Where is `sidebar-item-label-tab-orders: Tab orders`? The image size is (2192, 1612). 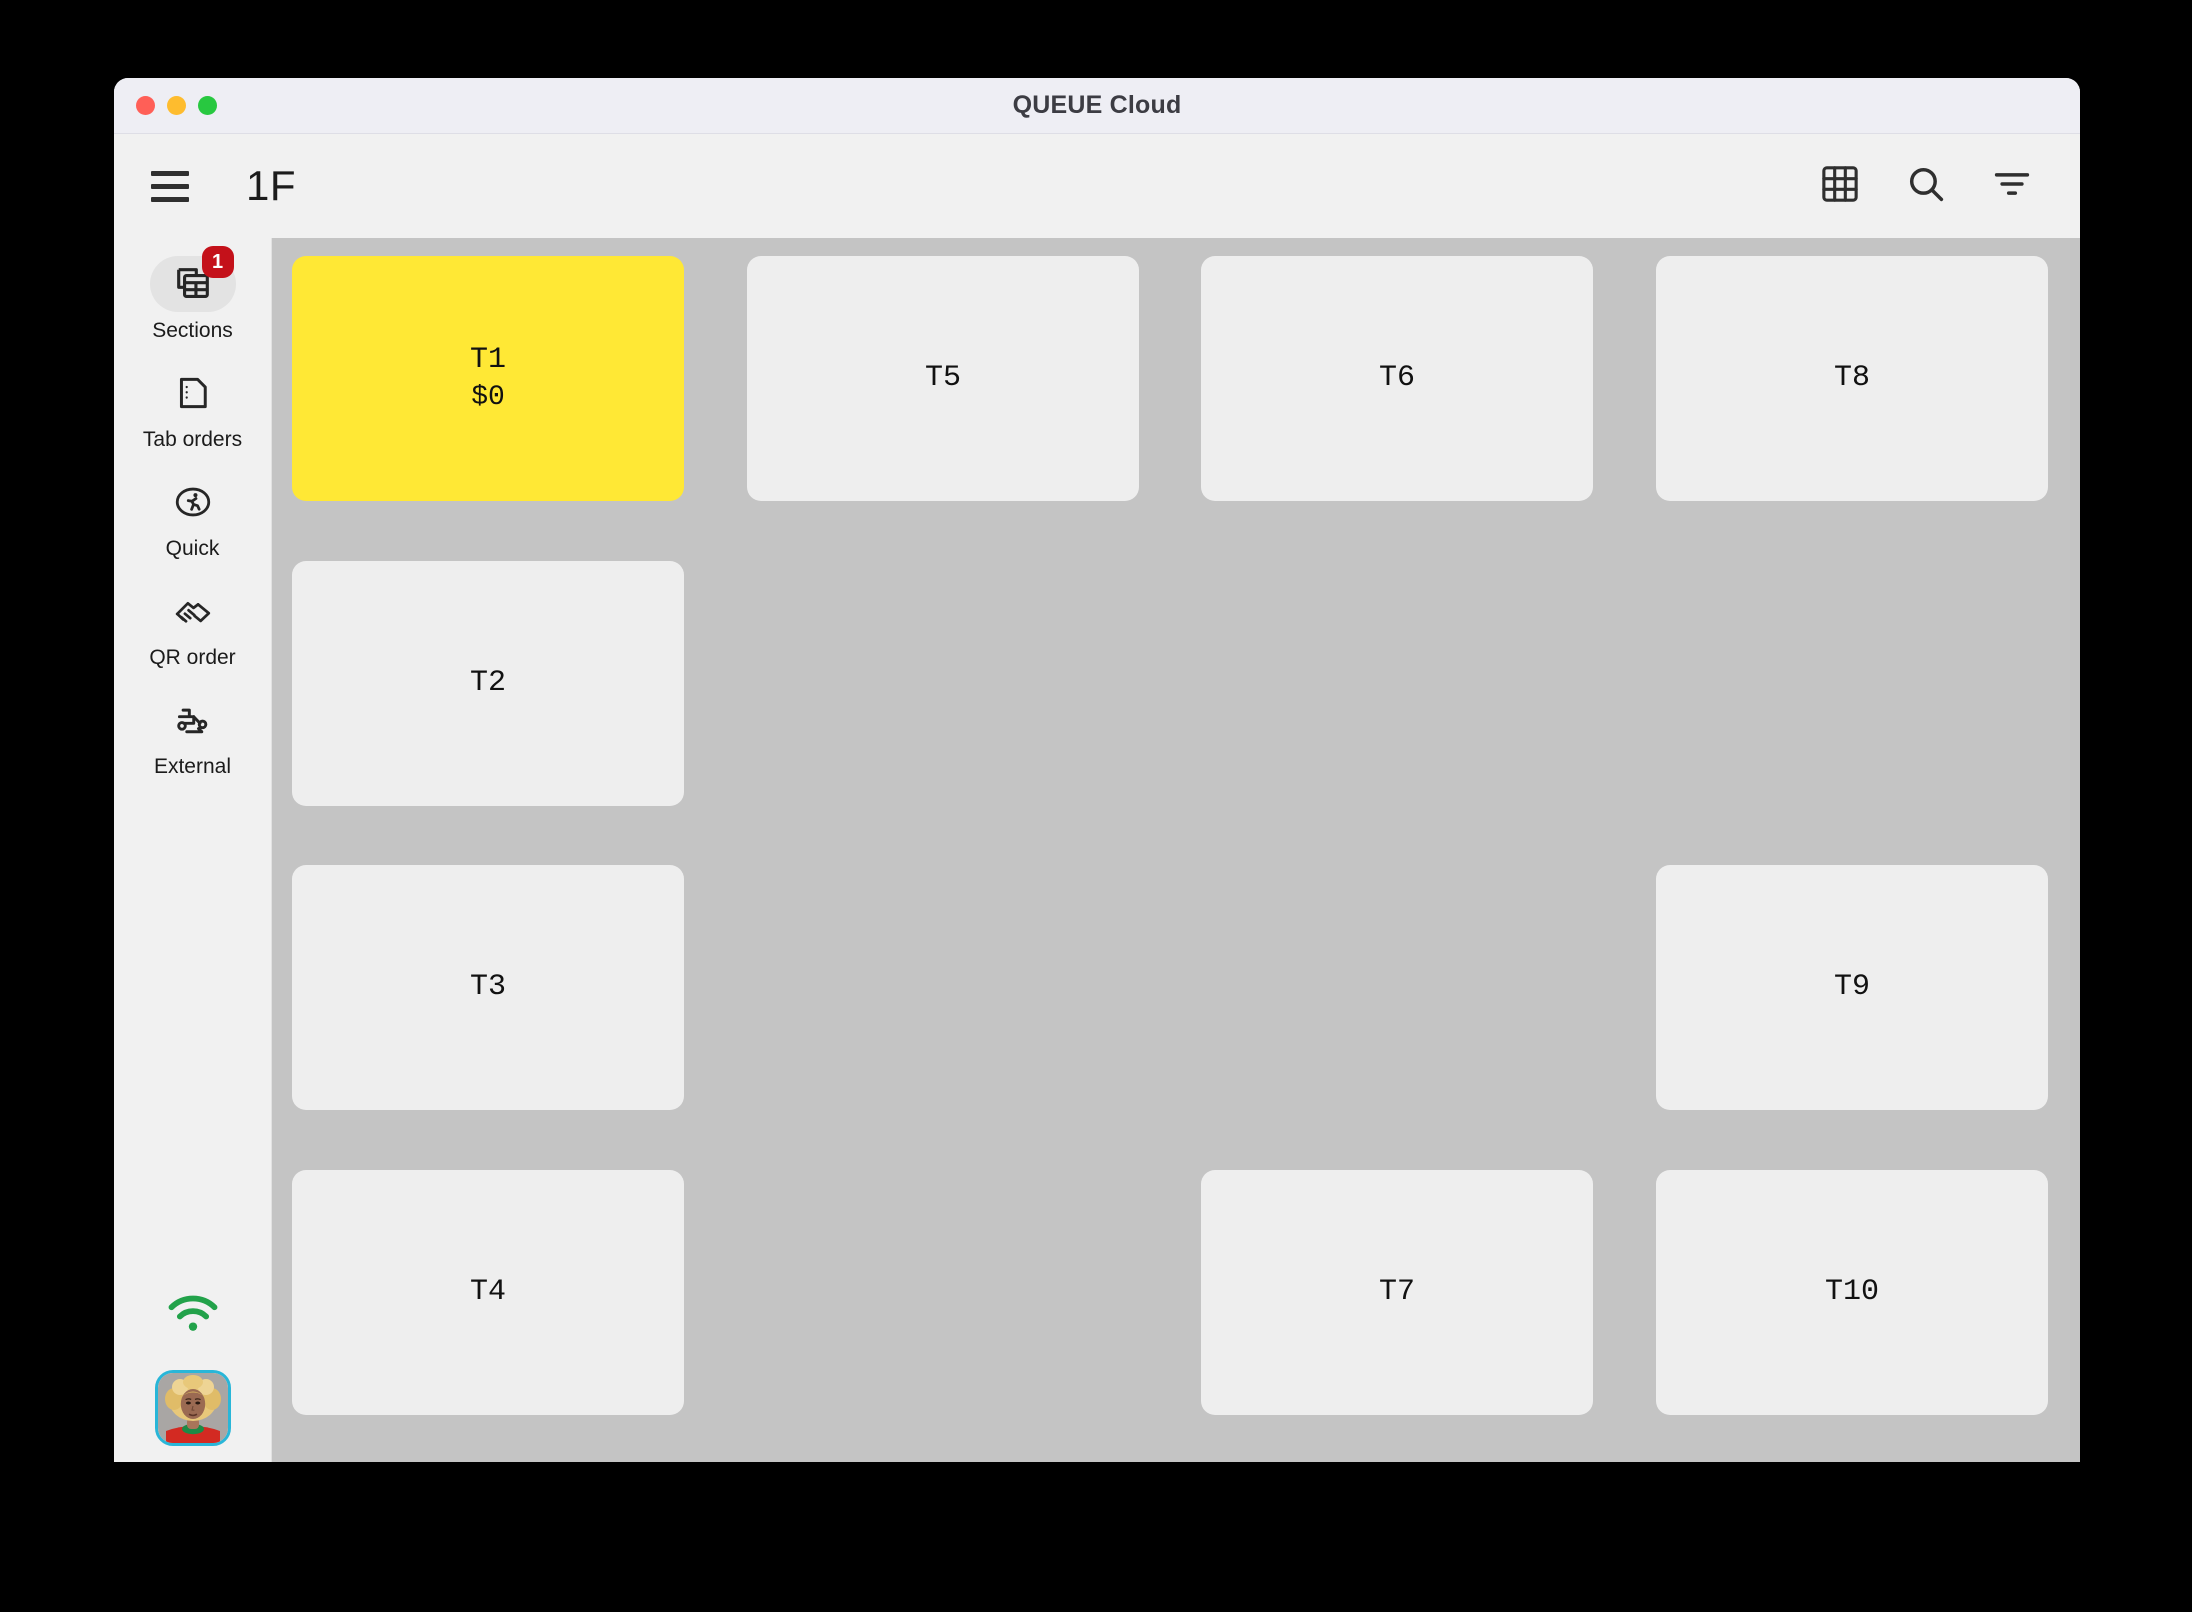 sidebar-item-label-tab-orders: Tab orders is located at coordinates (192, 439).